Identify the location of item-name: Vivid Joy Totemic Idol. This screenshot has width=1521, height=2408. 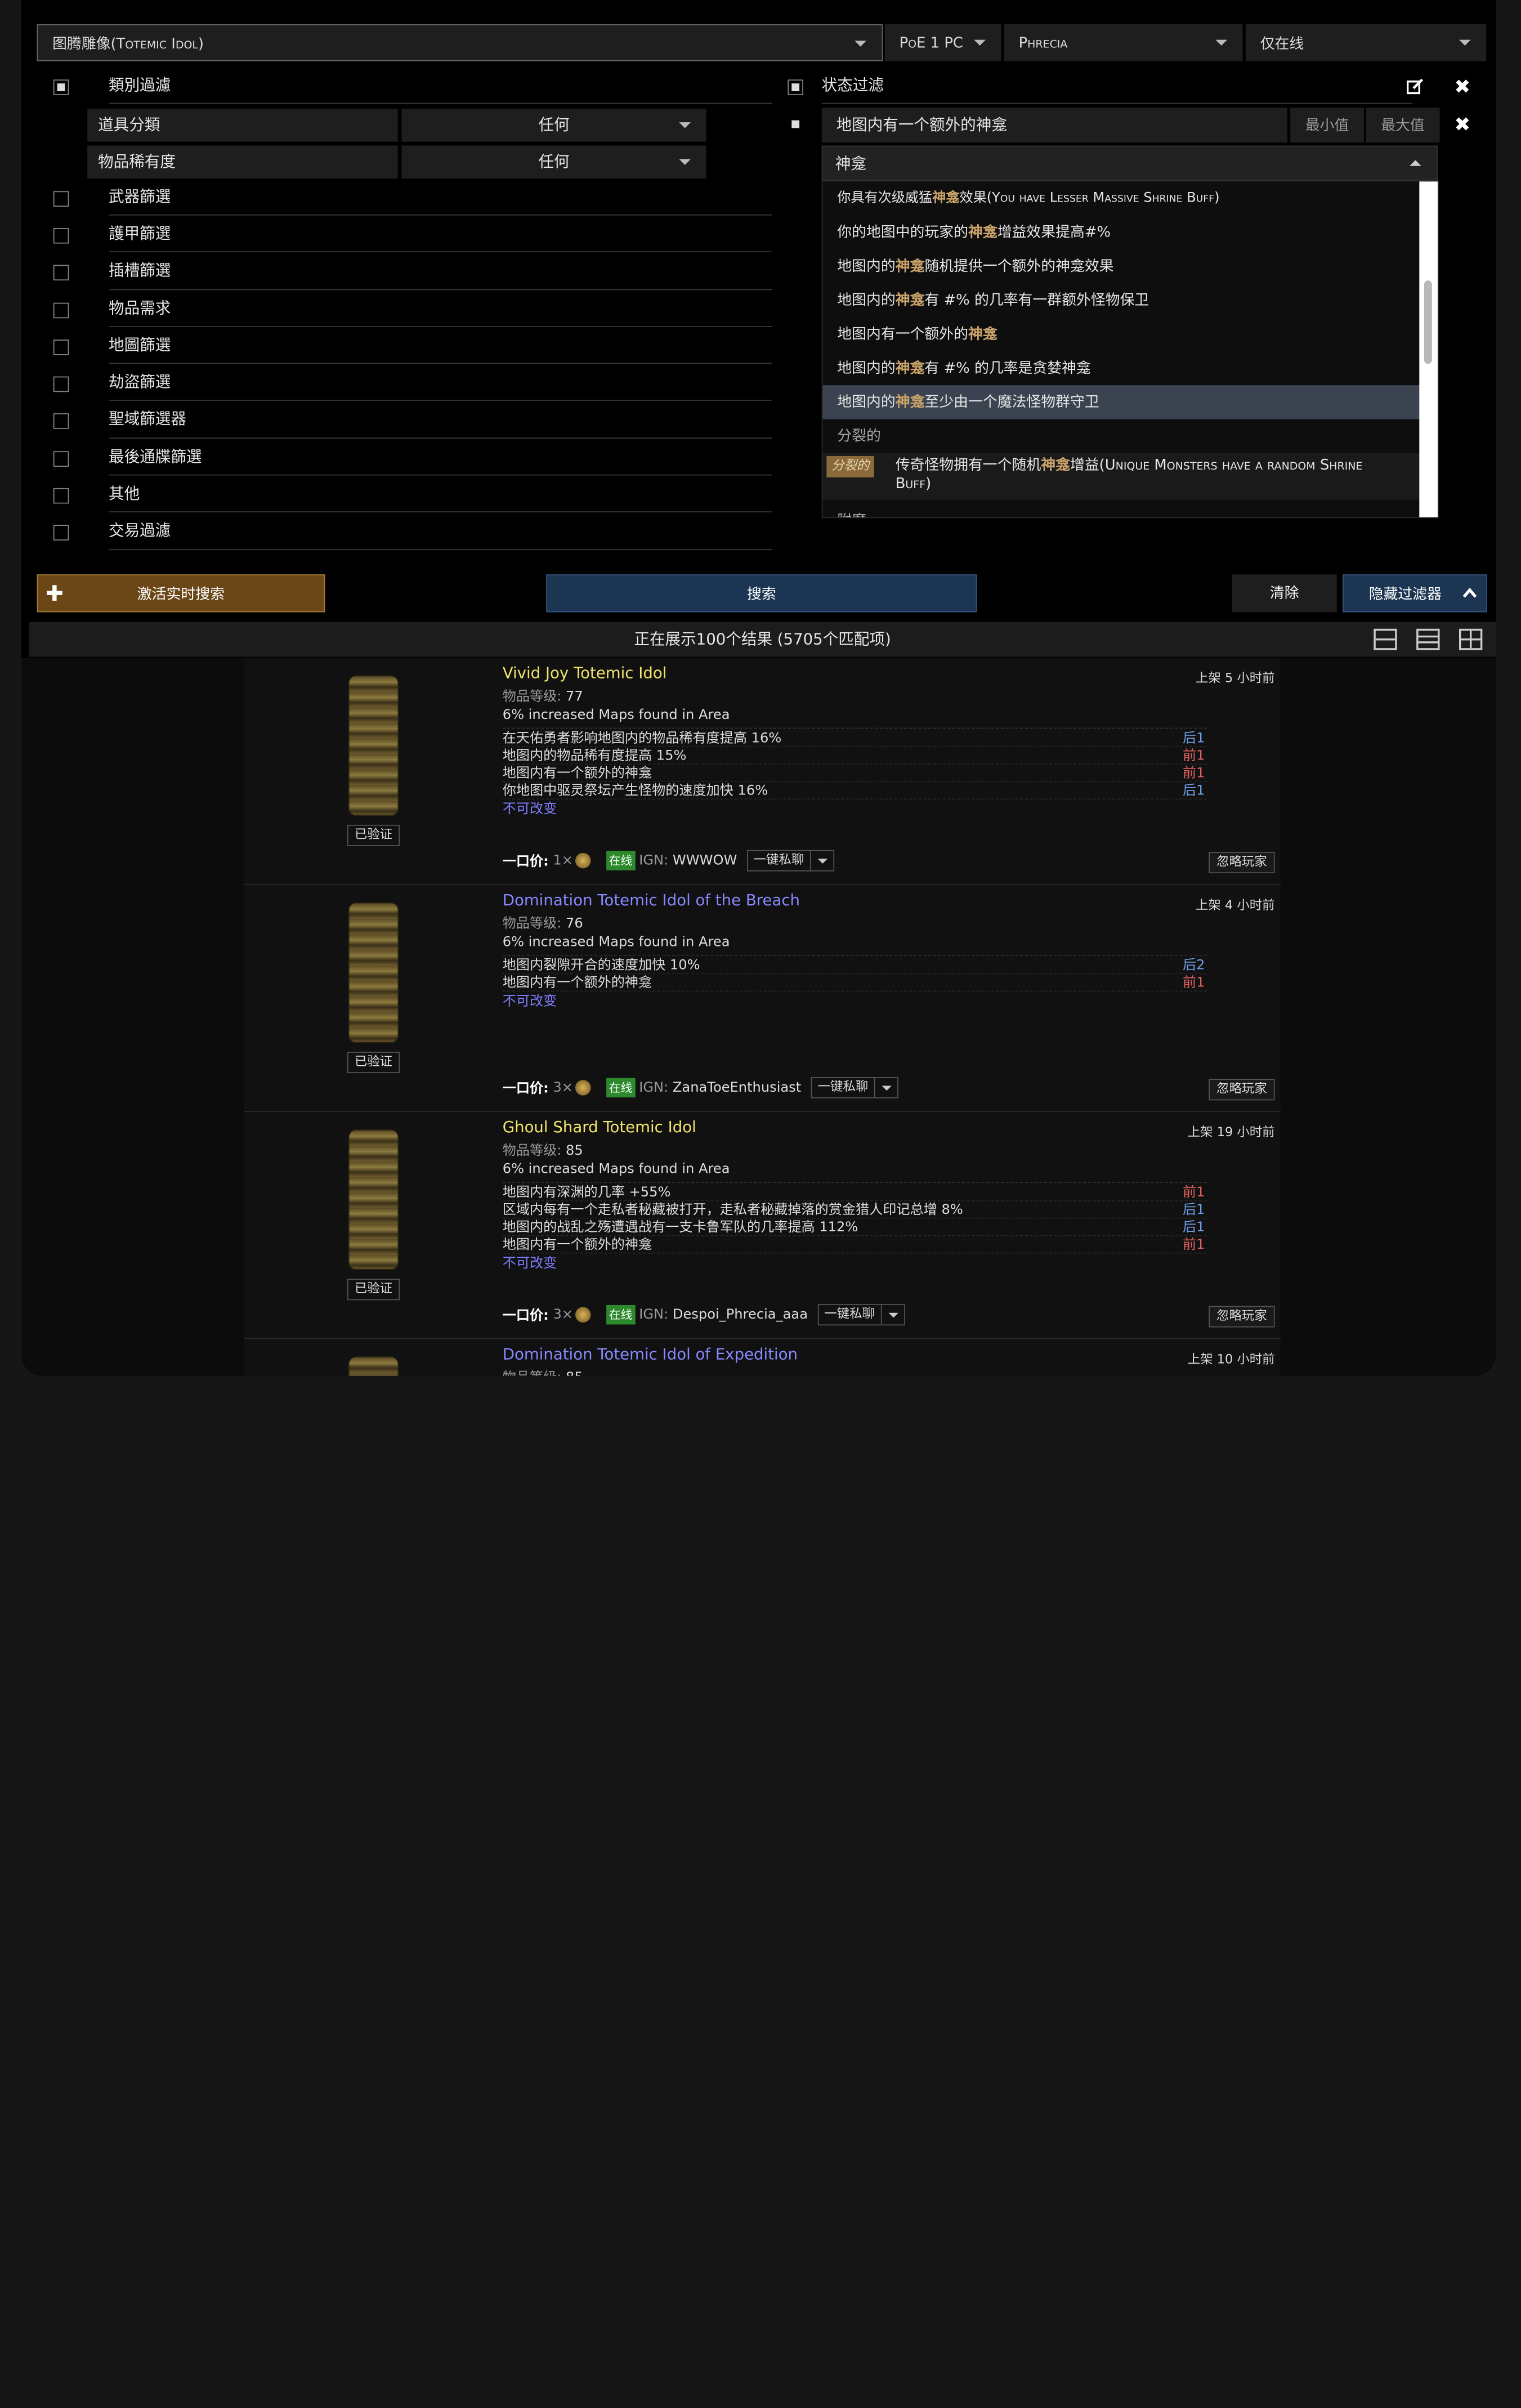
(585, 673).